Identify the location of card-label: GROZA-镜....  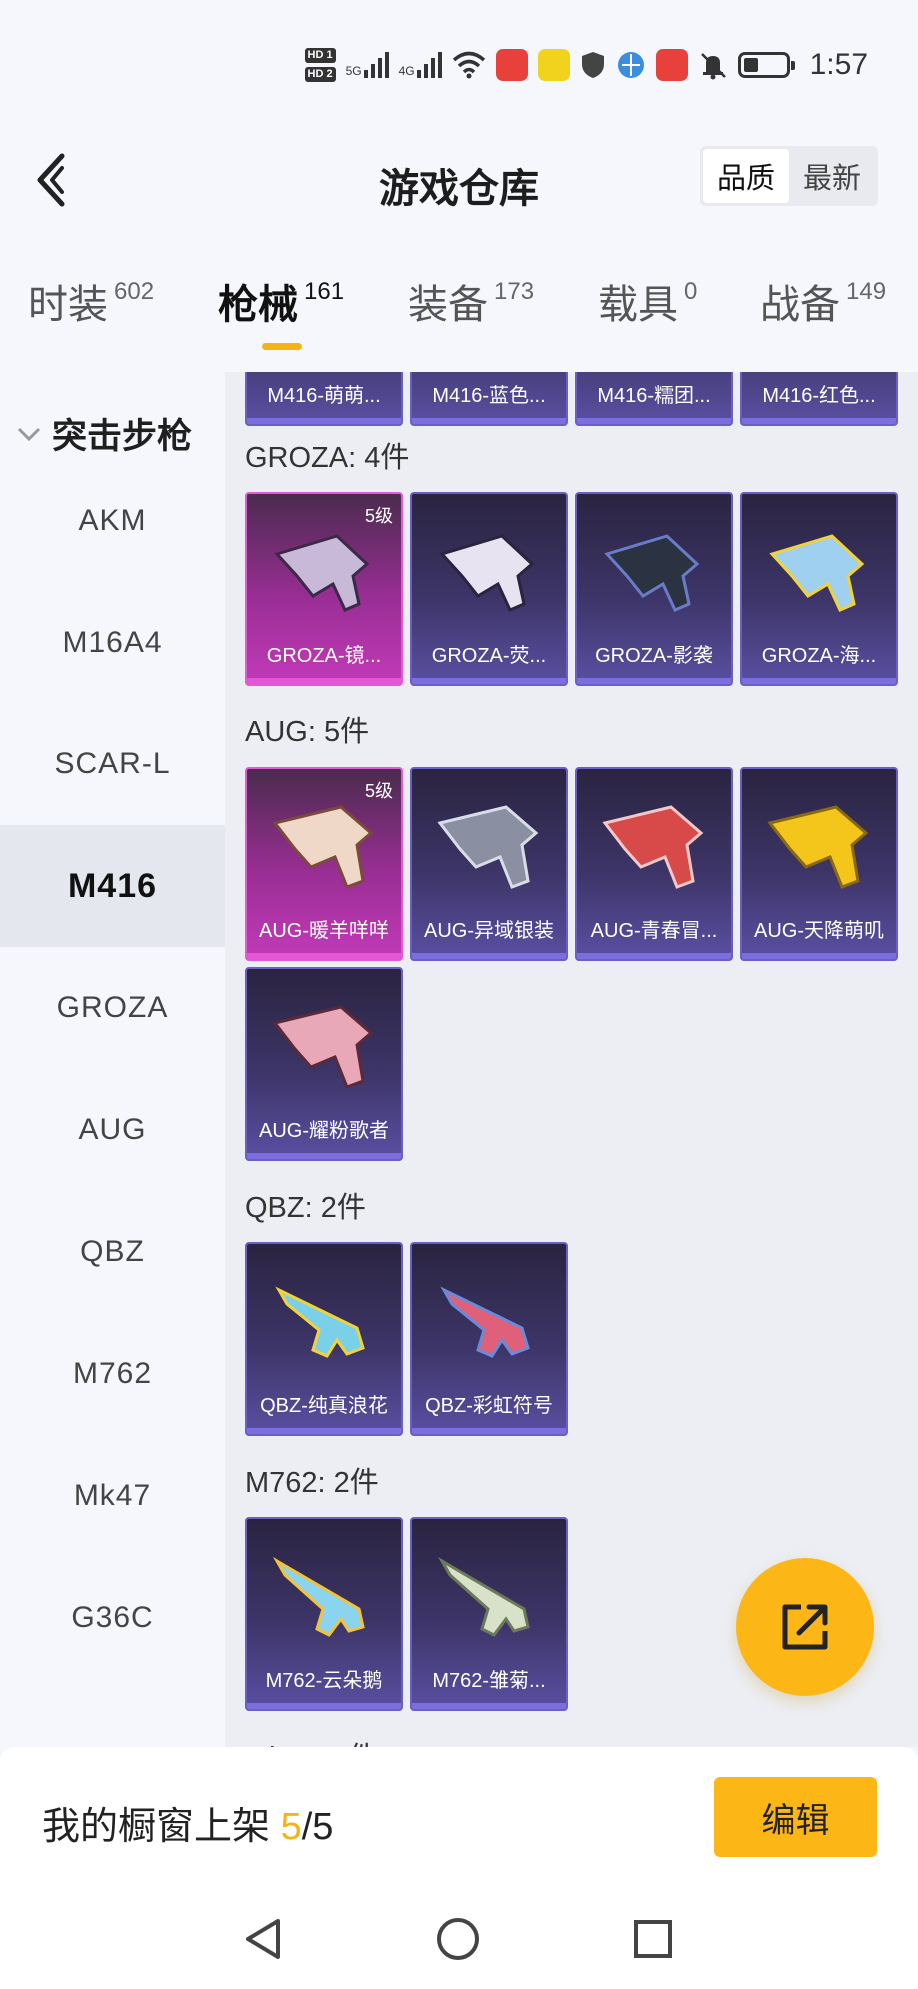
(324, 656).